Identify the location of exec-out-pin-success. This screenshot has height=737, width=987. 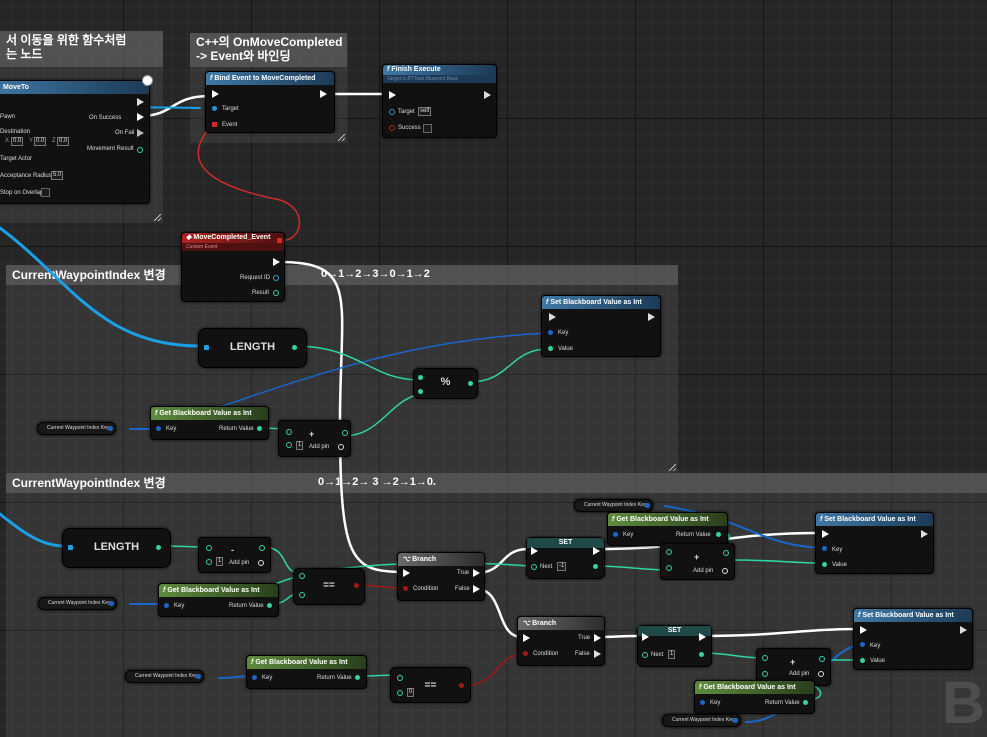
(140, 117).